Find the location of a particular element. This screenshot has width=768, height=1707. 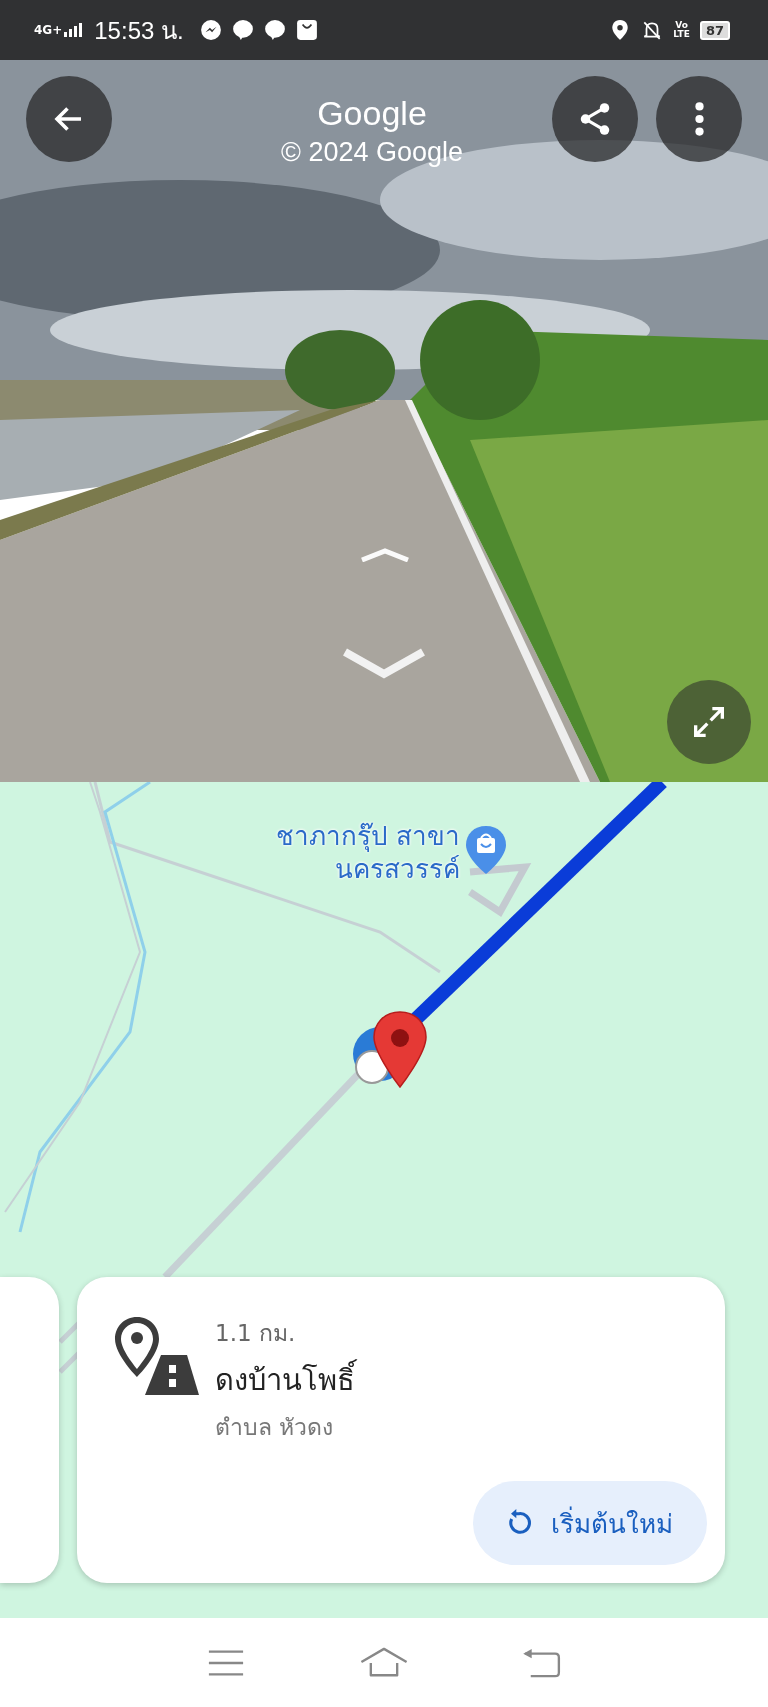

shopping-bag-pin-icon is located at coordinates (486, 850).